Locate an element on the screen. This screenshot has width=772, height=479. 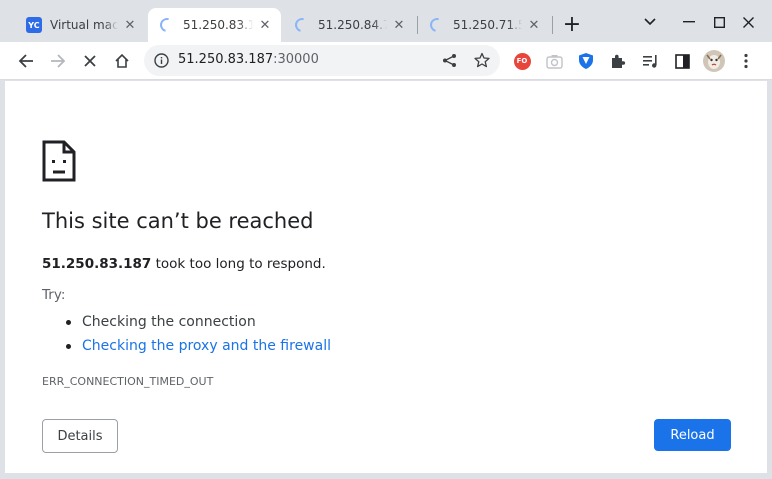
tab-active: 51.250.83.187 ✕ is located at coordinates (214, 25).